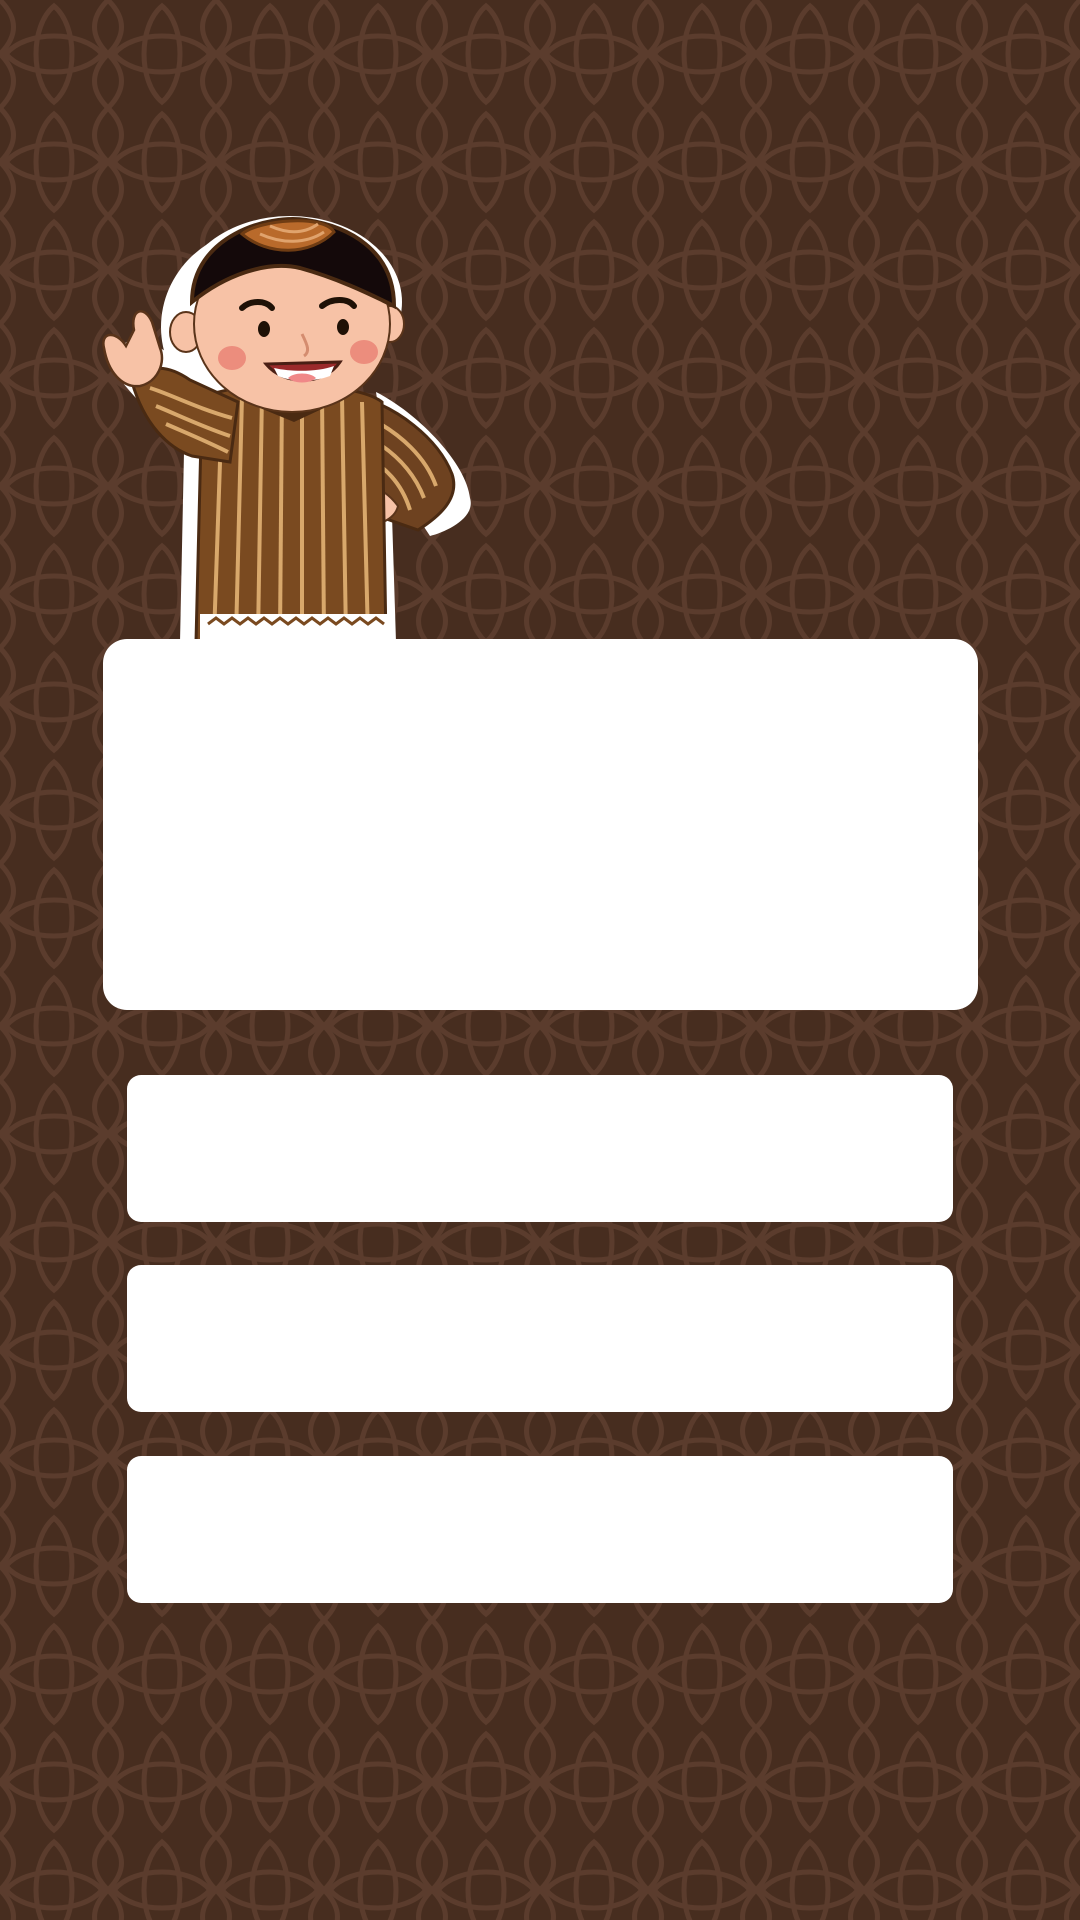 The width and height of the screenshot is (1080, 1920). What do you see at coordinates (286, 429) in the screenshot?
I see `javanese-boy-mascot-icon` at bounding box center [286, 429].